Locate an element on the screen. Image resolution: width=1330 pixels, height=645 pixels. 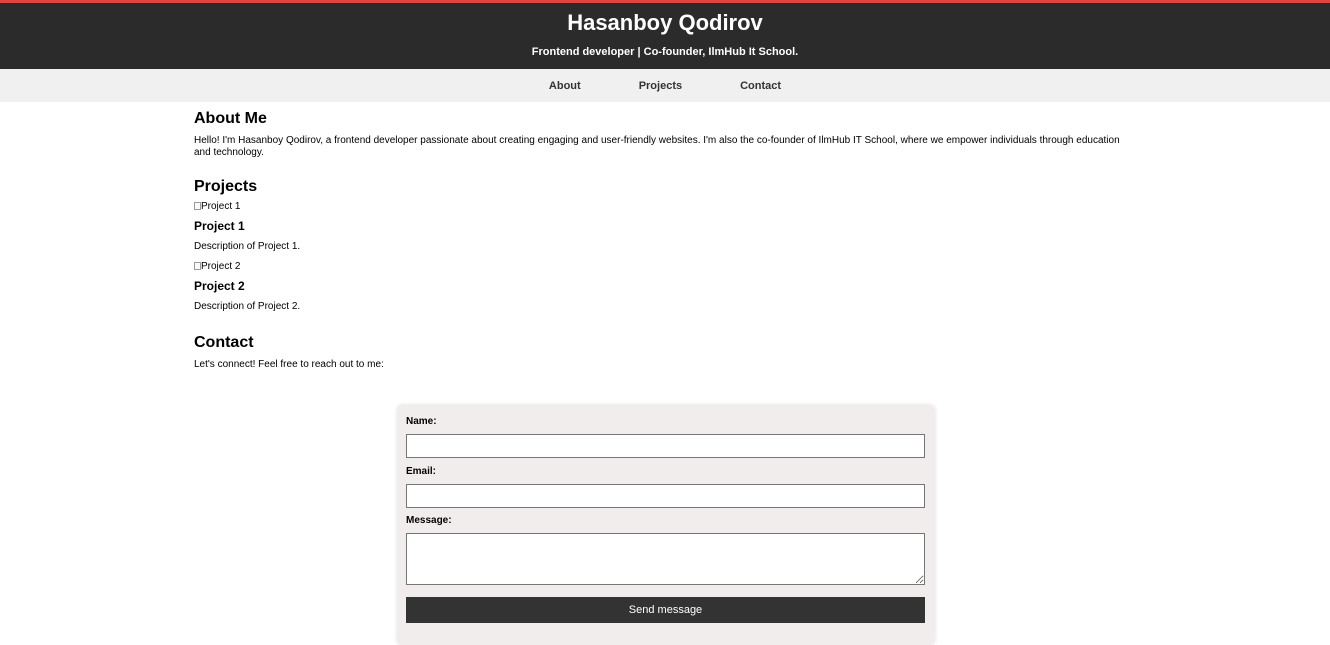
send-message-button: Send message is located at coordinates (665, 610).